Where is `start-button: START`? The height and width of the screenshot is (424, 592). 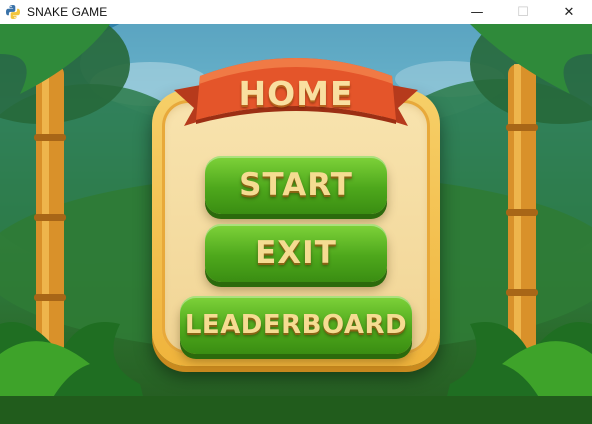 start-button: START is located at coordinates (296, 185).